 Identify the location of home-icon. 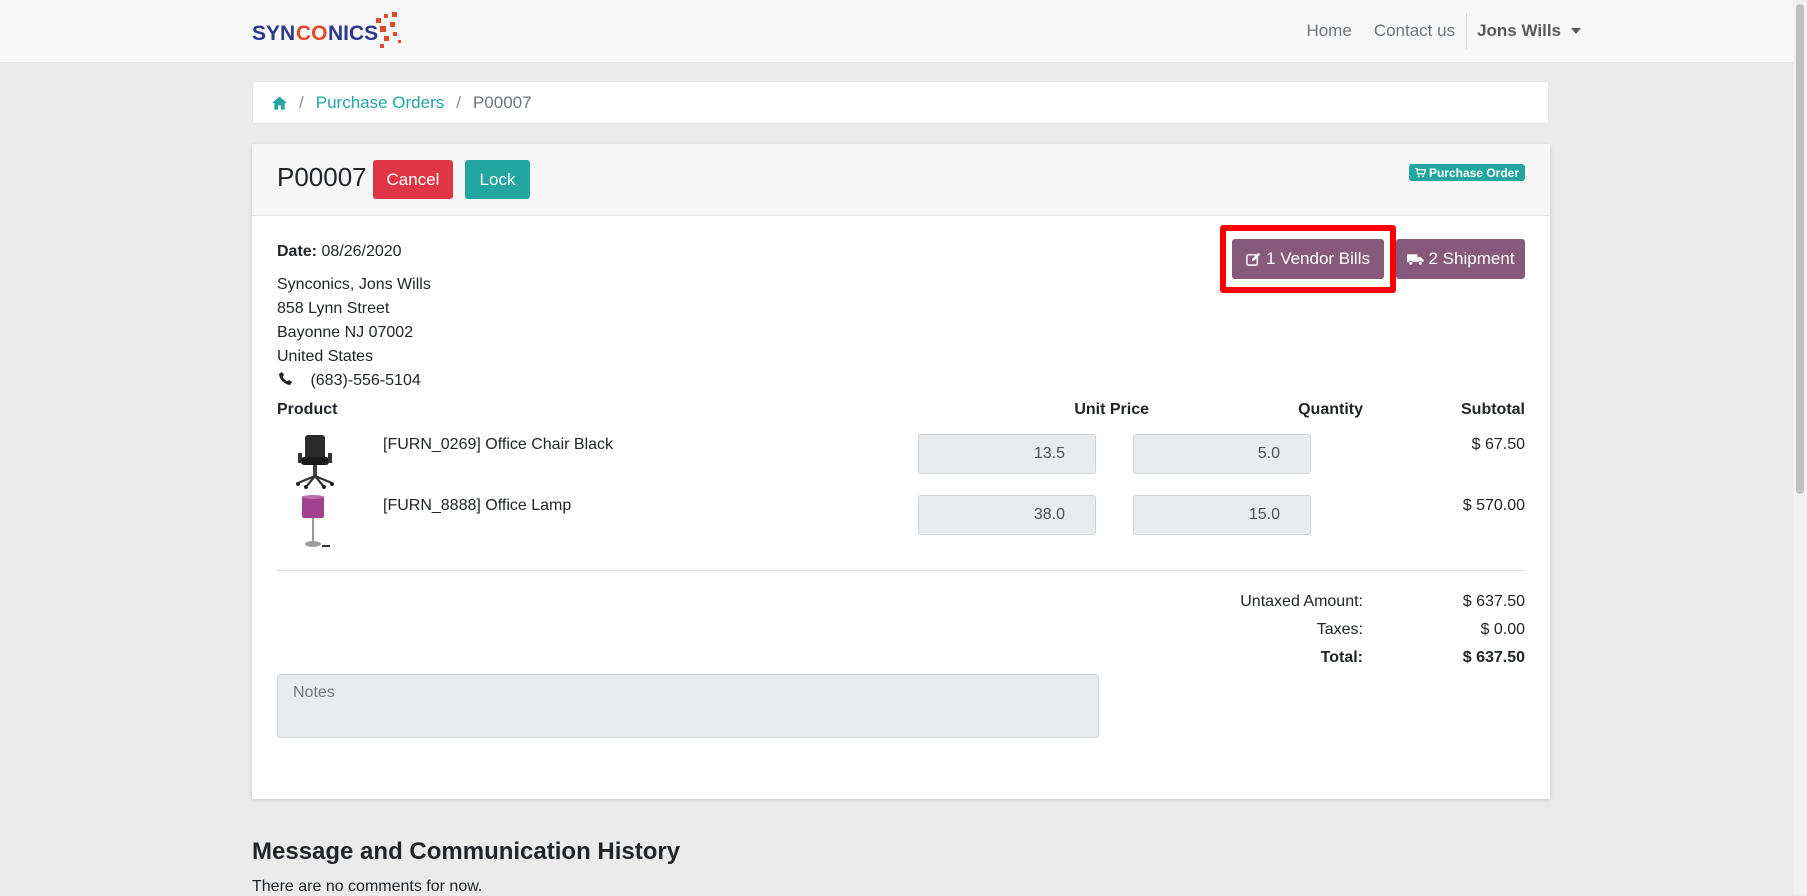
(279, 102).